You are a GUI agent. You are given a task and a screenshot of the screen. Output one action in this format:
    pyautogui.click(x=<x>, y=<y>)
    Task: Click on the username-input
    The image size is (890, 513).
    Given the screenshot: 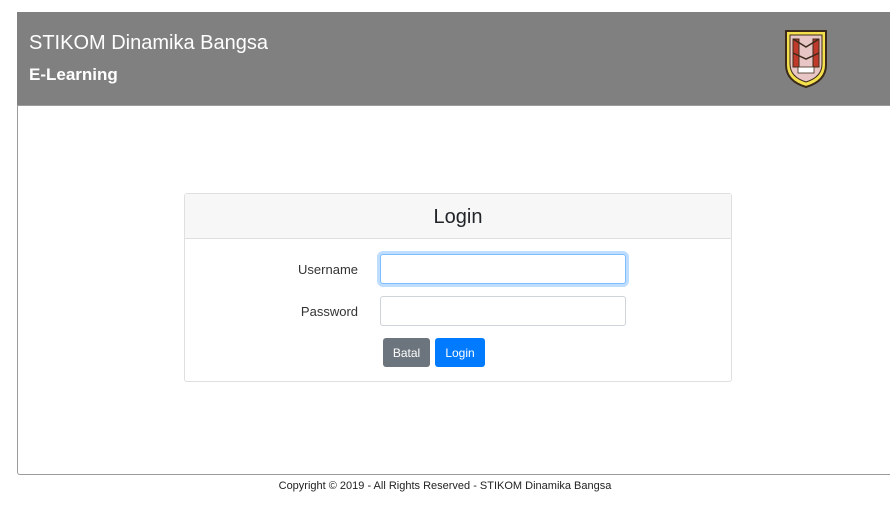 What is the action you would take?
    pyautogui.click(x=503, y=269)
    